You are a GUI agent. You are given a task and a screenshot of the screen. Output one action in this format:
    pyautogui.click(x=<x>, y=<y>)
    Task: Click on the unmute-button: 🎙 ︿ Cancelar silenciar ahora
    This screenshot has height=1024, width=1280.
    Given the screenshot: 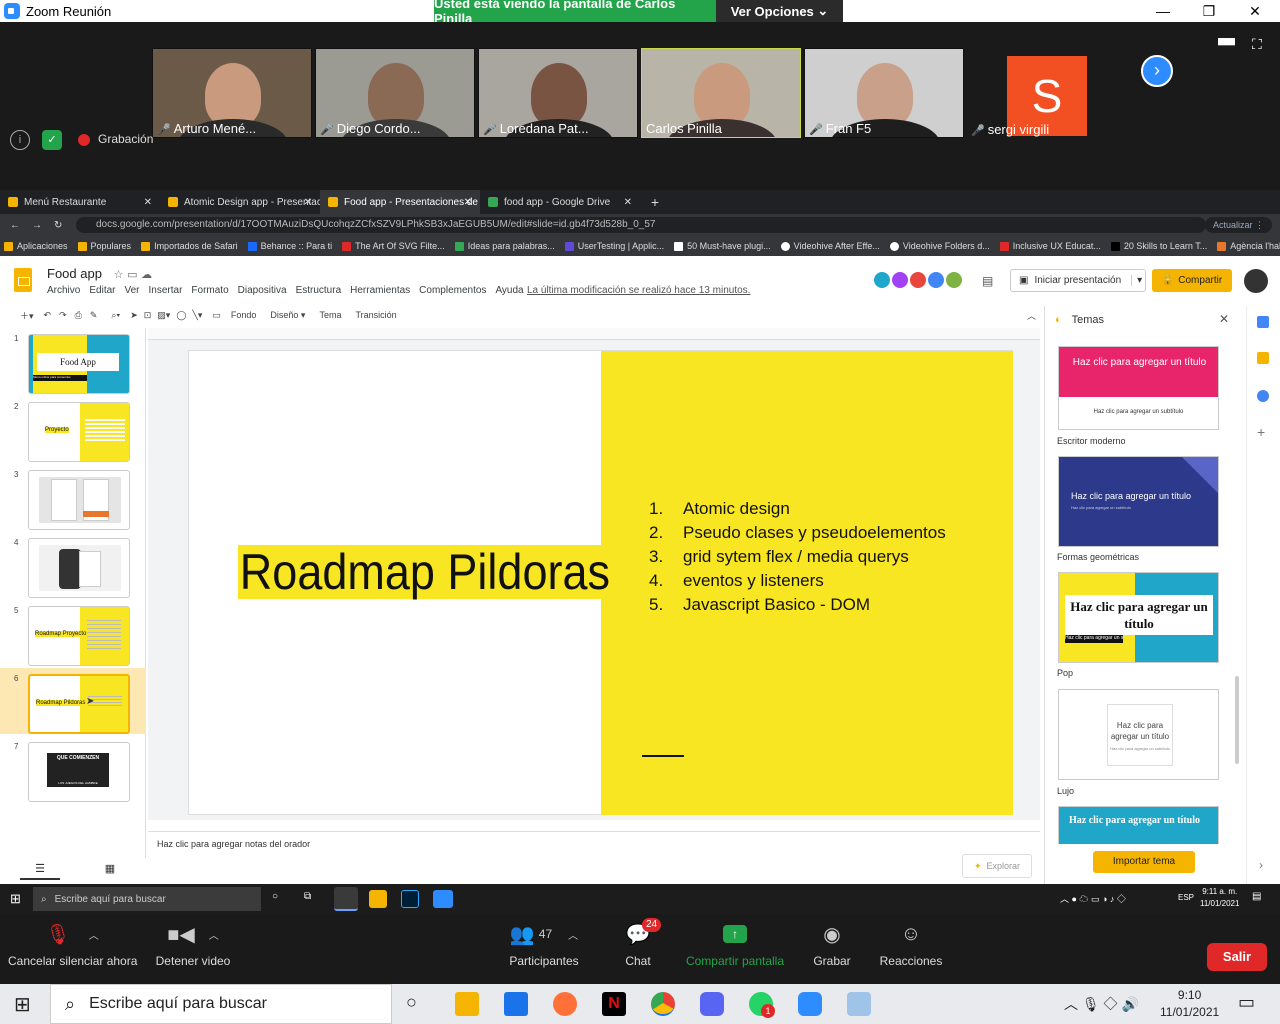 What is the action you would take?
    pyautogui.click(x=72, y=949)
    